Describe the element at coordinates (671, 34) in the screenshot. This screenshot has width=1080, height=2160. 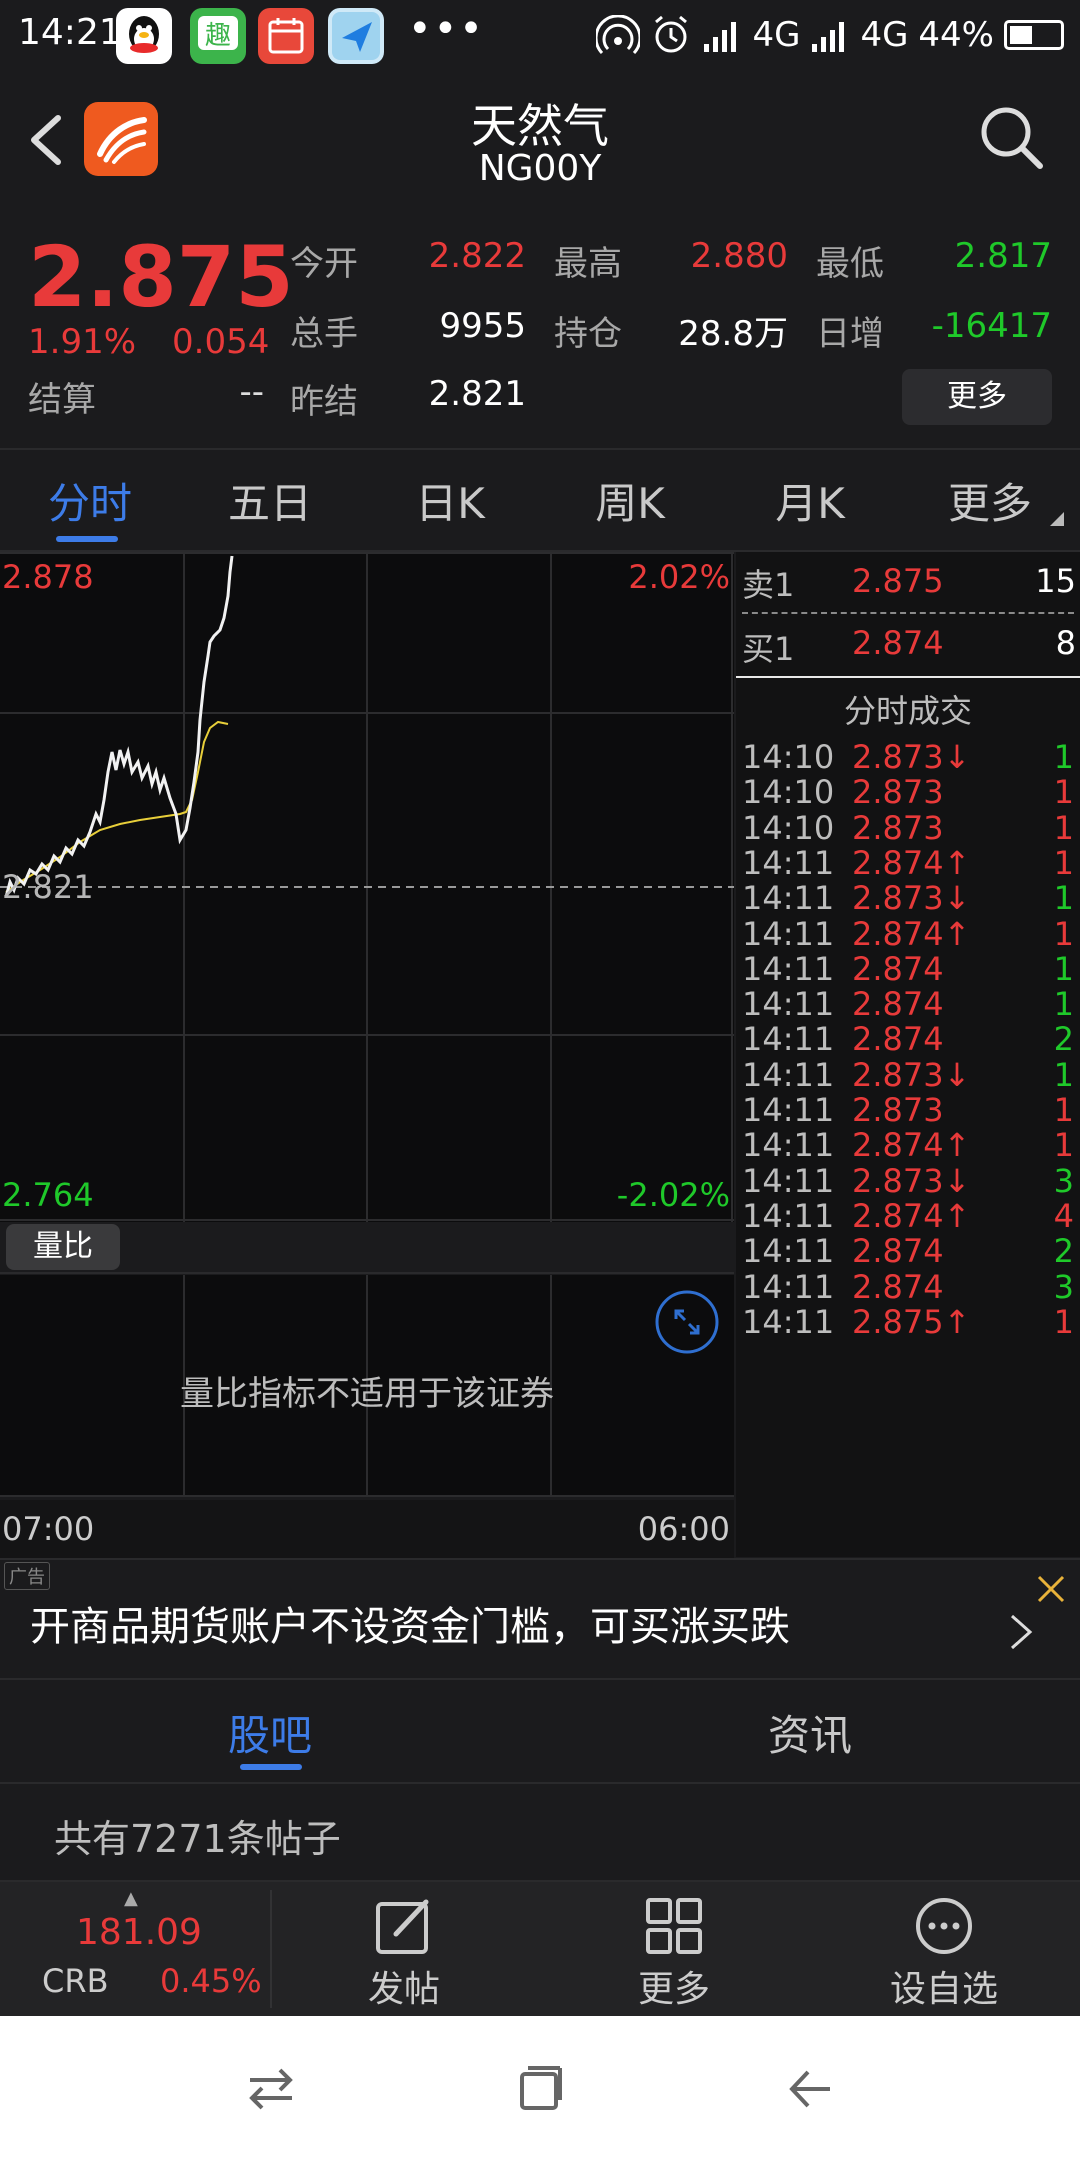
I see `alarm-icon` at that location.